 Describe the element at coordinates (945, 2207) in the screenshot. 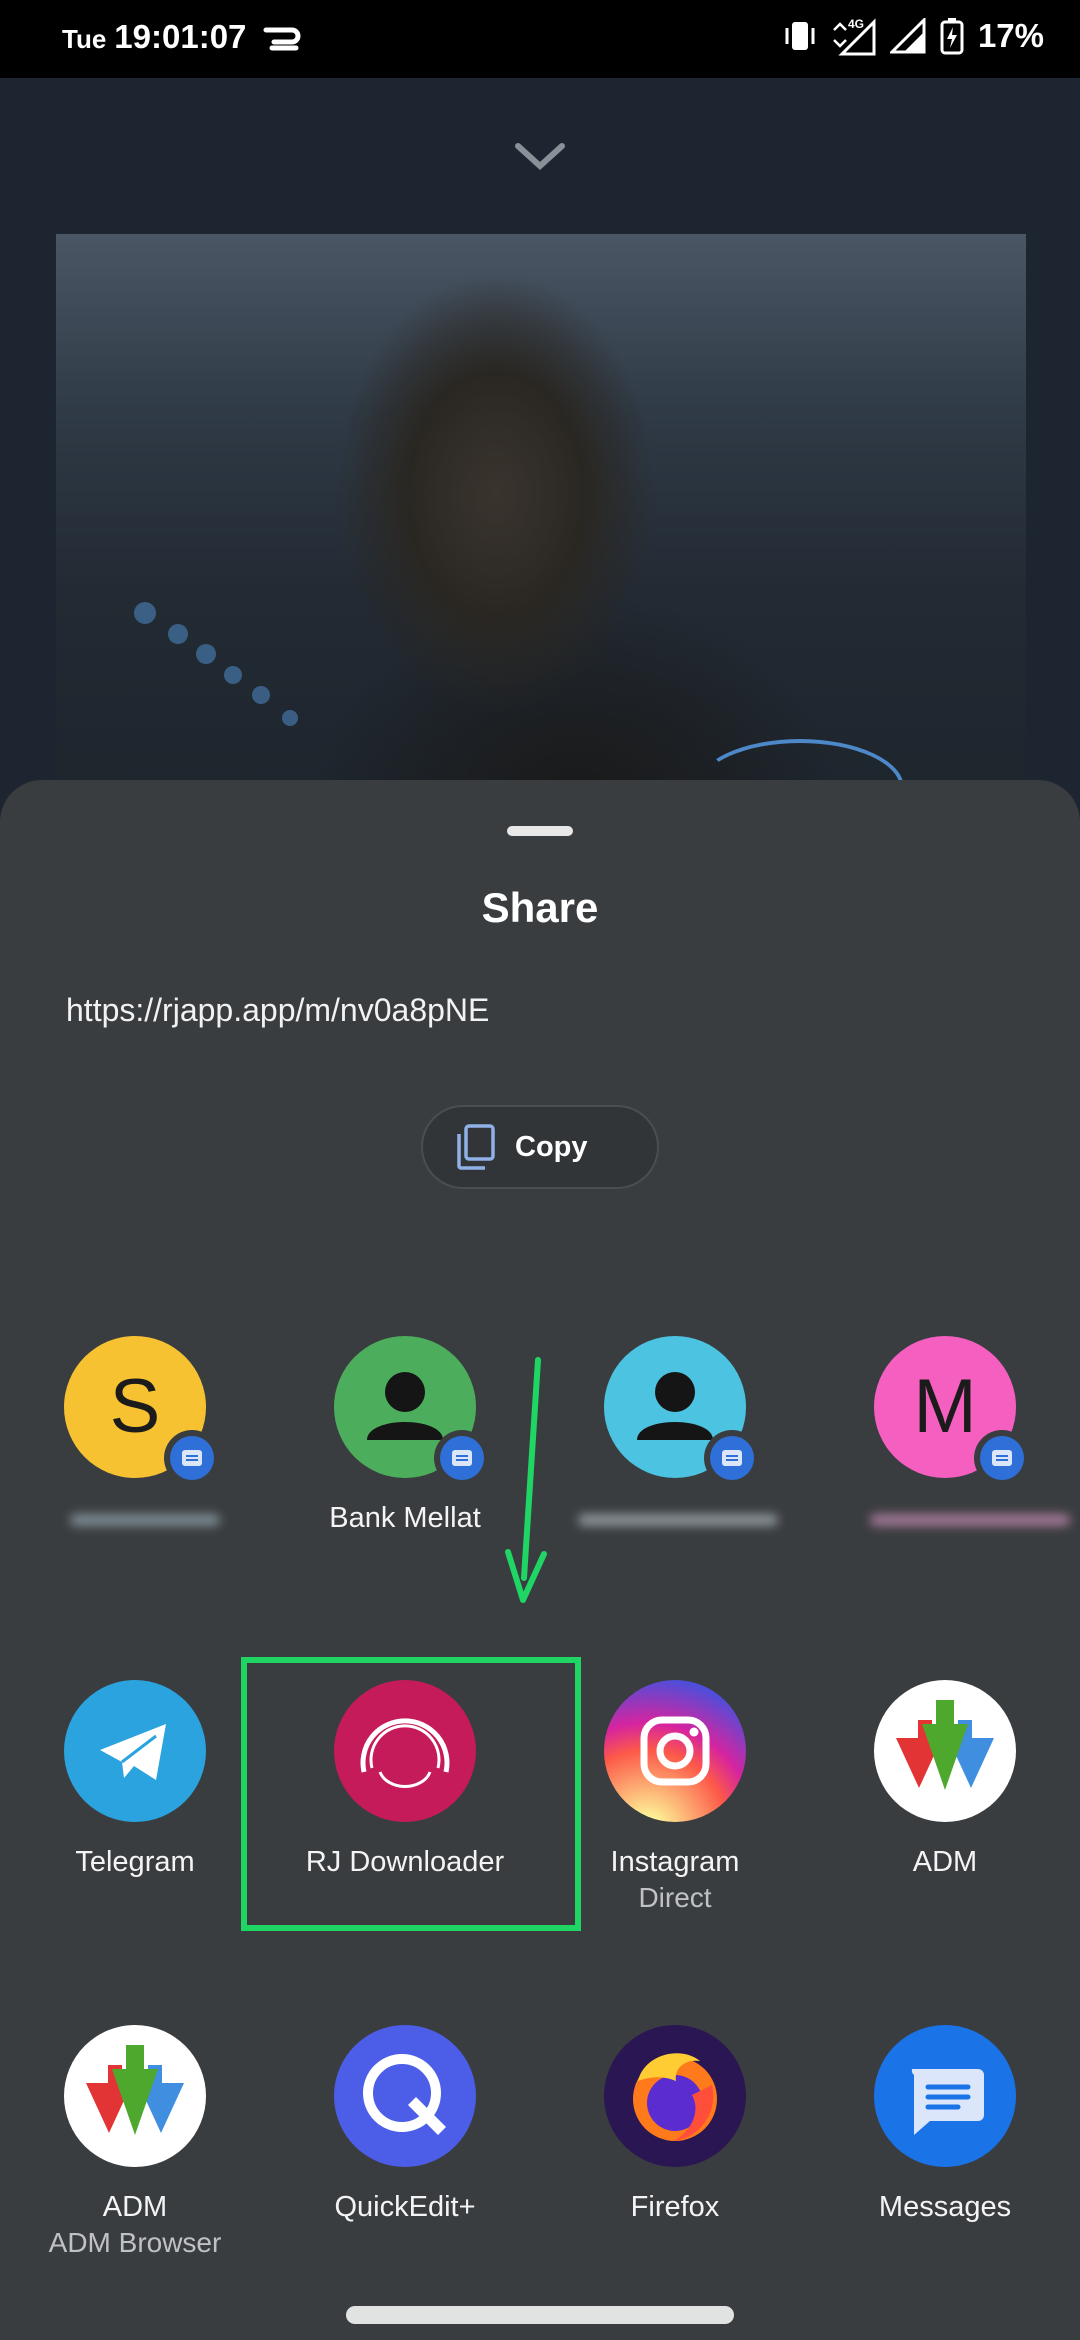

I see `app-label: Messages` at that location.